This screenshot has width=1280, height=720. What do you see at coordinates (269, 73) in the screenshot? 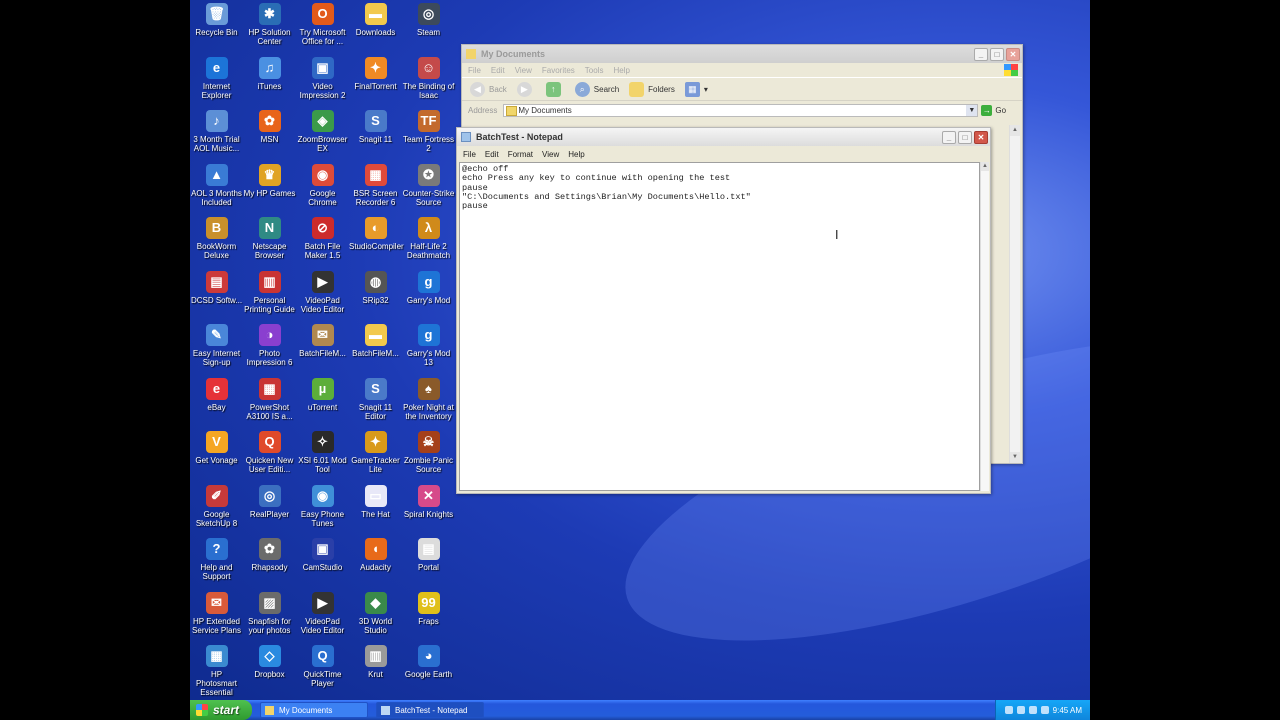
I see `desktop-icon-itunes: ♫ iTunes` at bounding box center [269, 73].